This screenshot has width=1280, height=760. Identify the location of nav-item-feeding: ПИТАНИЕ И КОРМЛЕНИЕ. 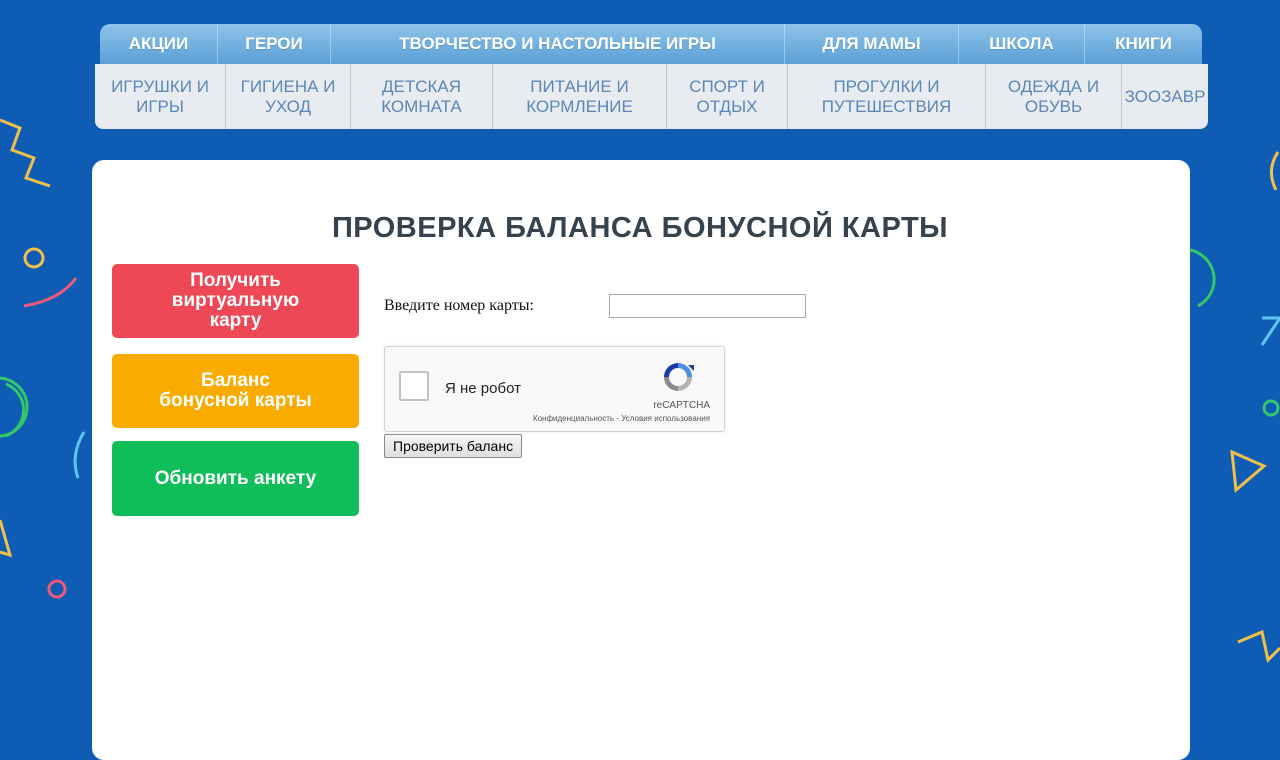
(580, 96).